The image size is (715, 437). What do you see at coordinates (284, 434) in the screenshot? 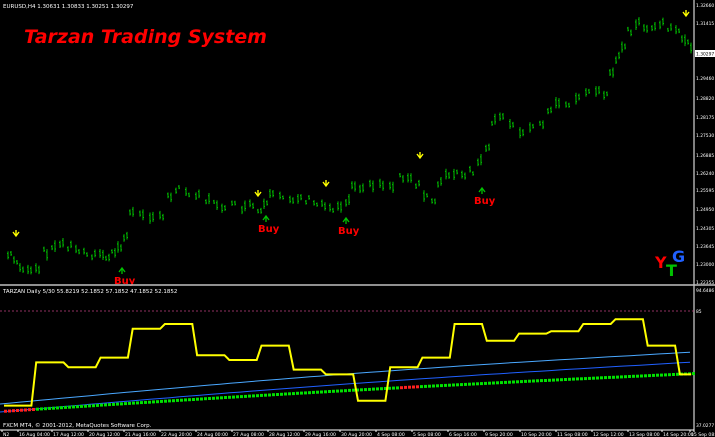
I see `time-label: 28 Aug 12:00` at bounding box center [284, 434].